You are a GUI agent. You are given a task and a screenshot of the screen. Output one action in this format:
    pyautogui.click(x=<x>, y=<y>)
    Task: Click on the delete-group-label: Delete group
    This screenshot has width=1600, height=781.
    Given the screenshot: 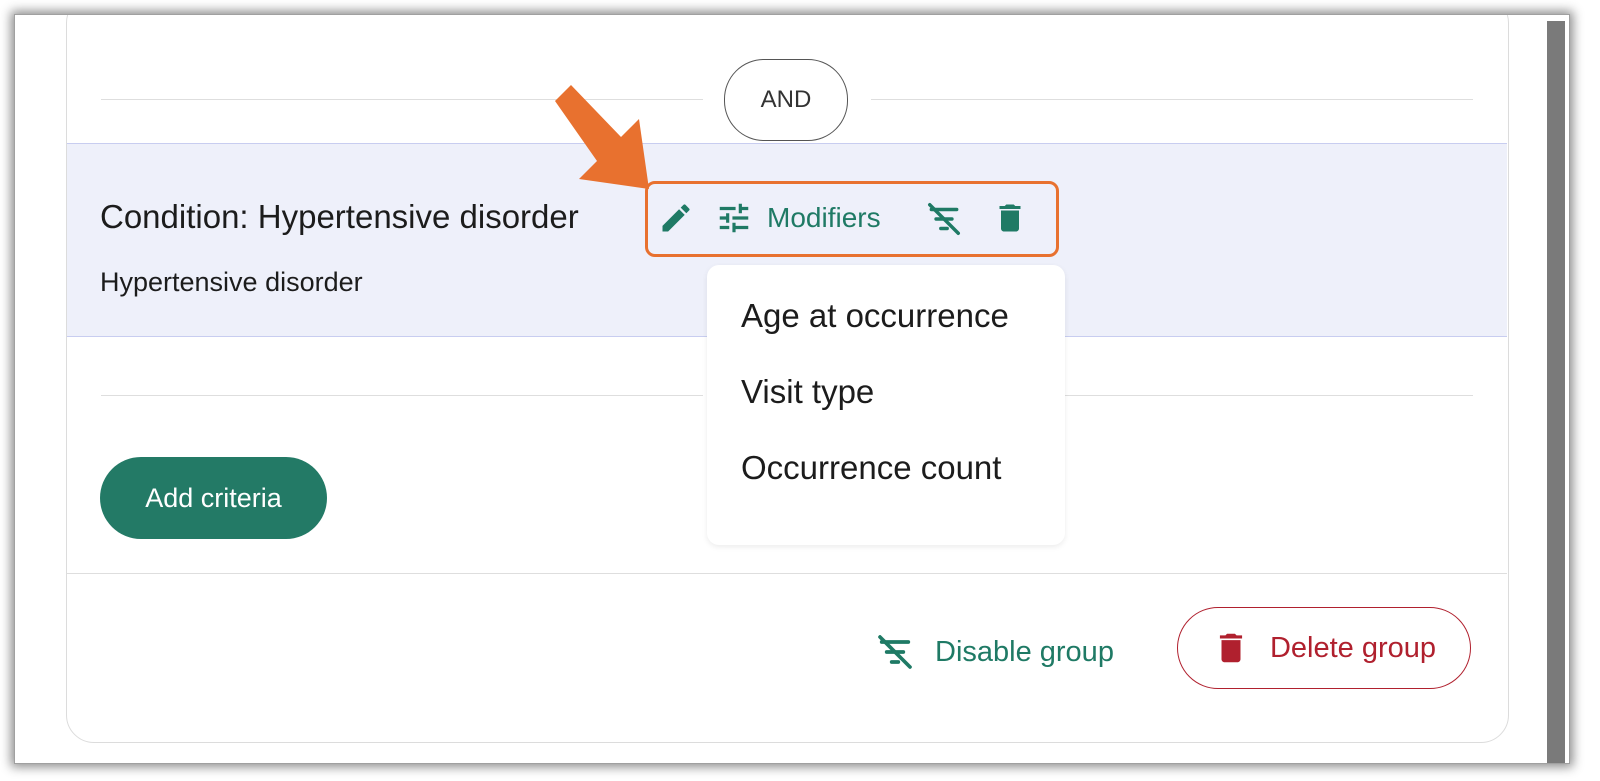 What is the action you would take?
    pyautogui.click(x=1353, y=647)
    